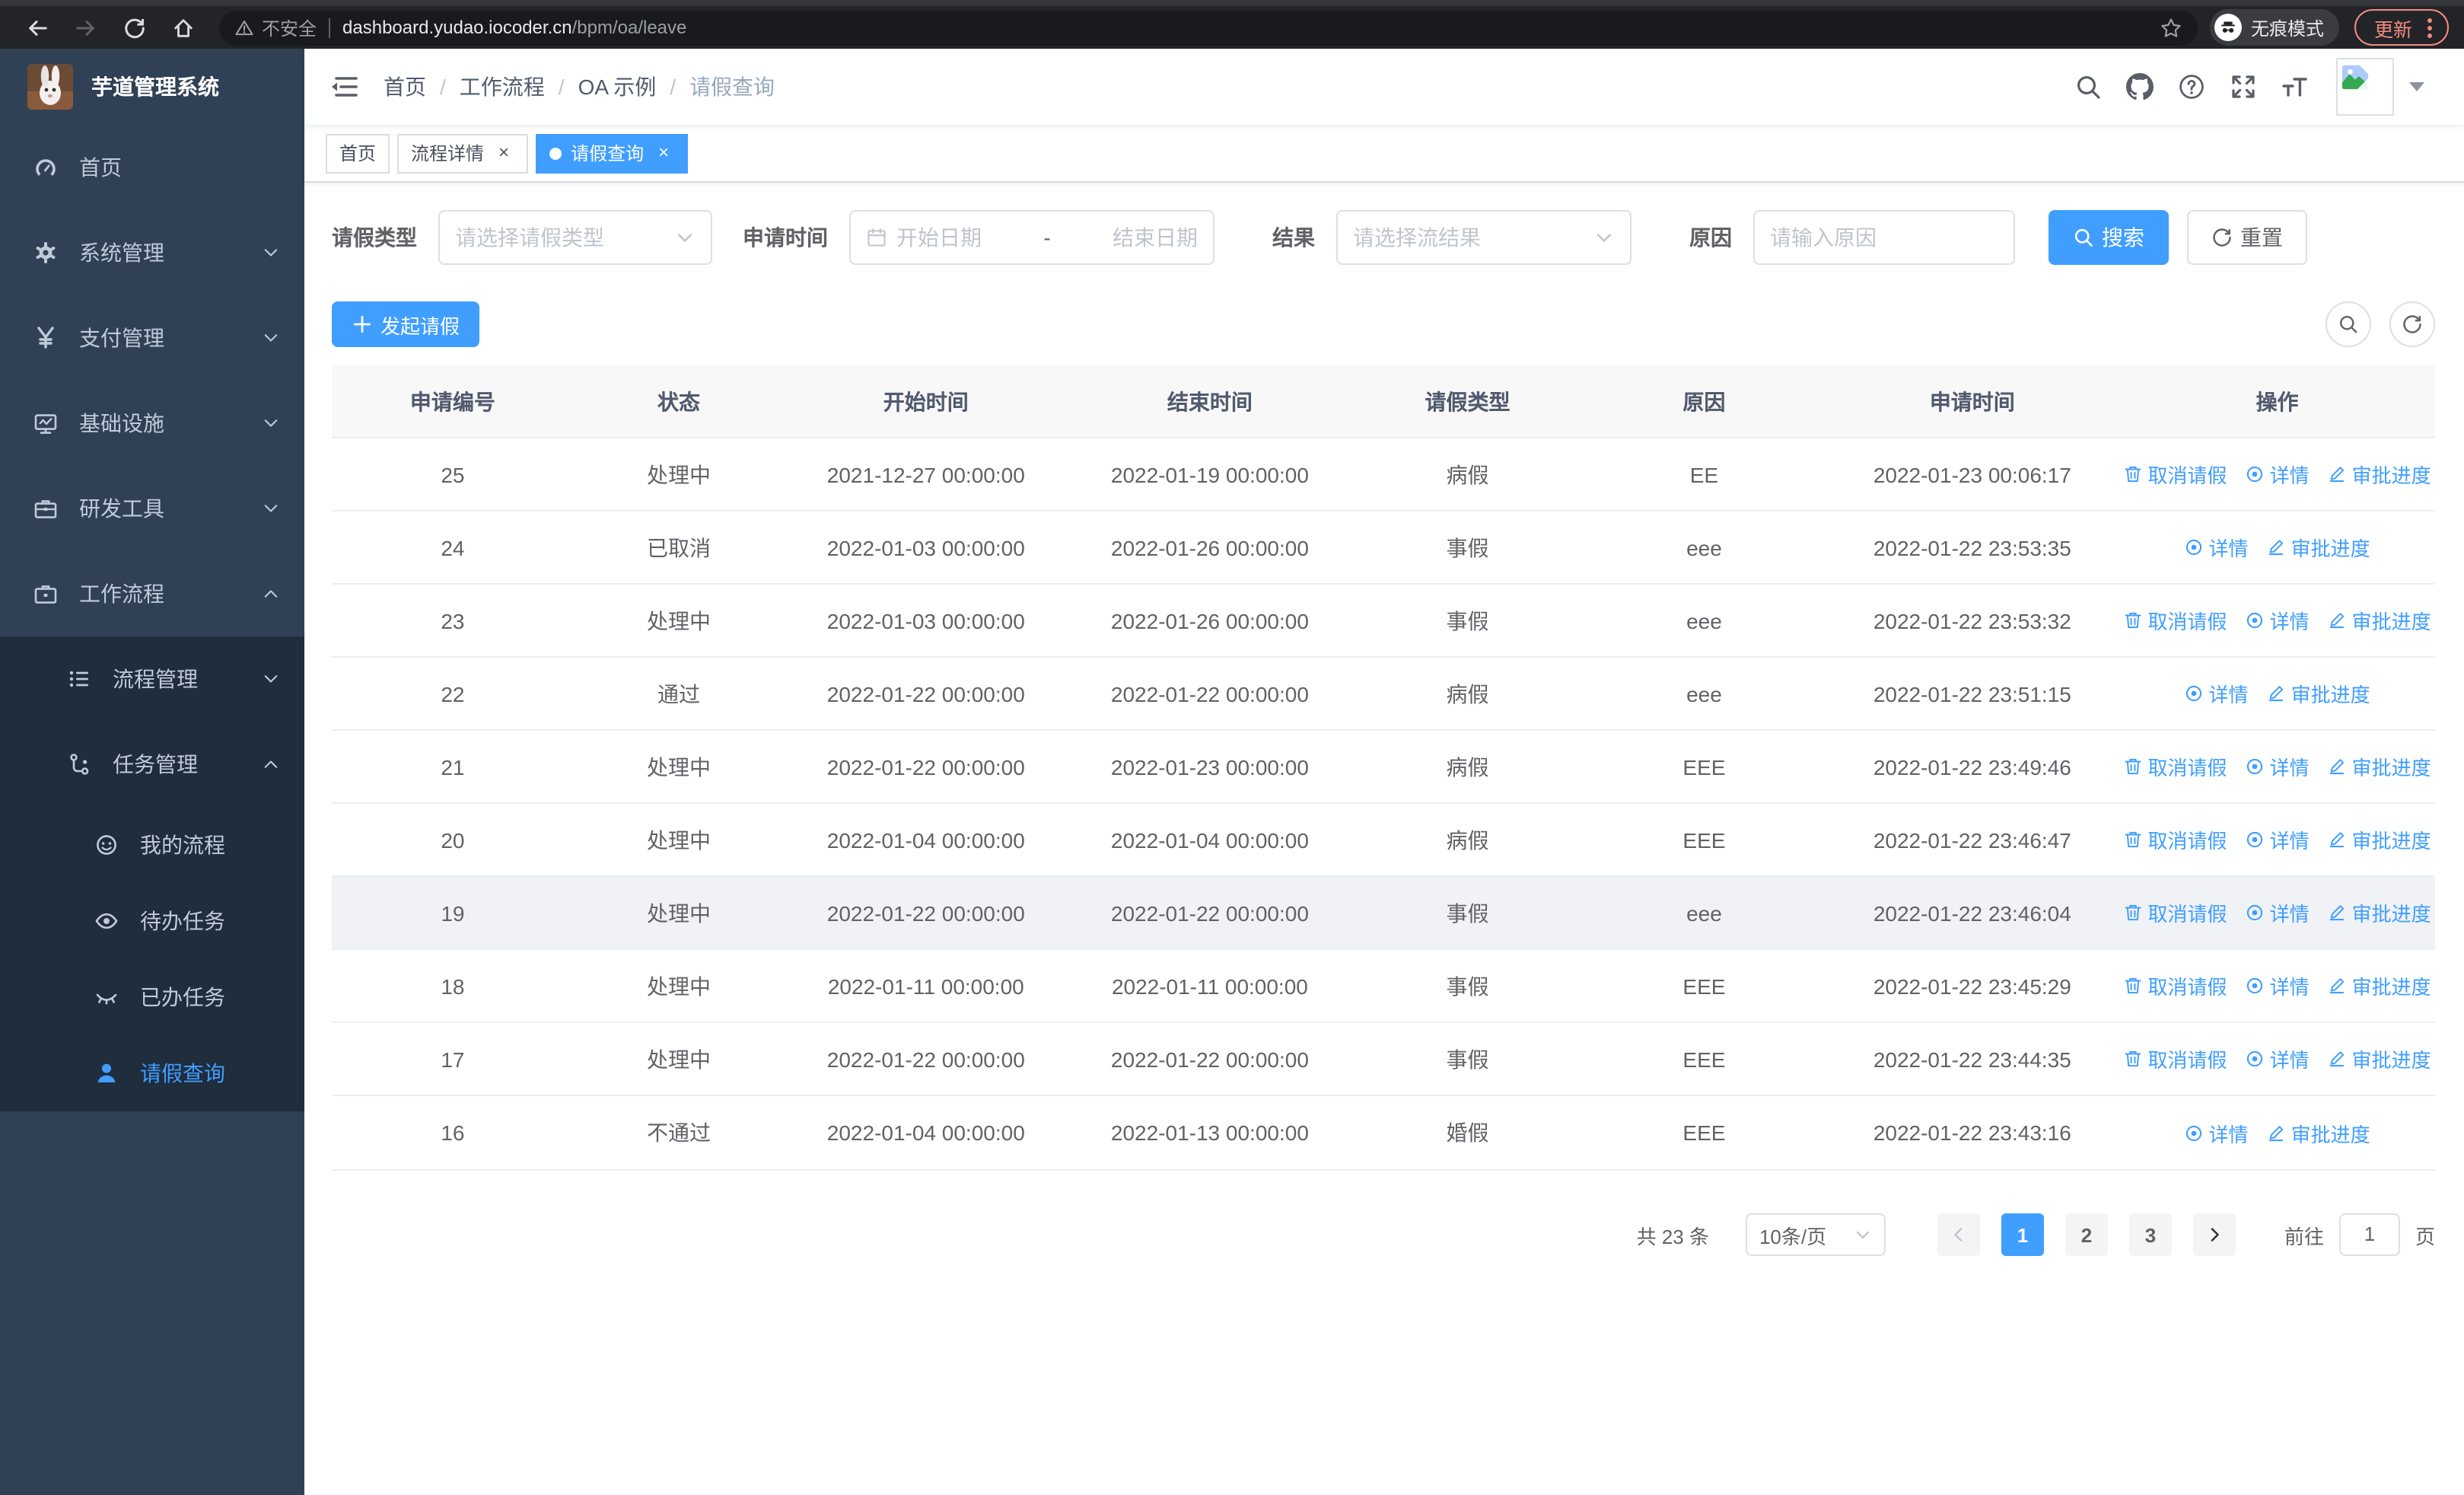 The width and height of the screenshot is (2464, 1495). Describe the element at coordinates (1704, 474) in the screenshot. I see `cell-reason: EE` at that location.